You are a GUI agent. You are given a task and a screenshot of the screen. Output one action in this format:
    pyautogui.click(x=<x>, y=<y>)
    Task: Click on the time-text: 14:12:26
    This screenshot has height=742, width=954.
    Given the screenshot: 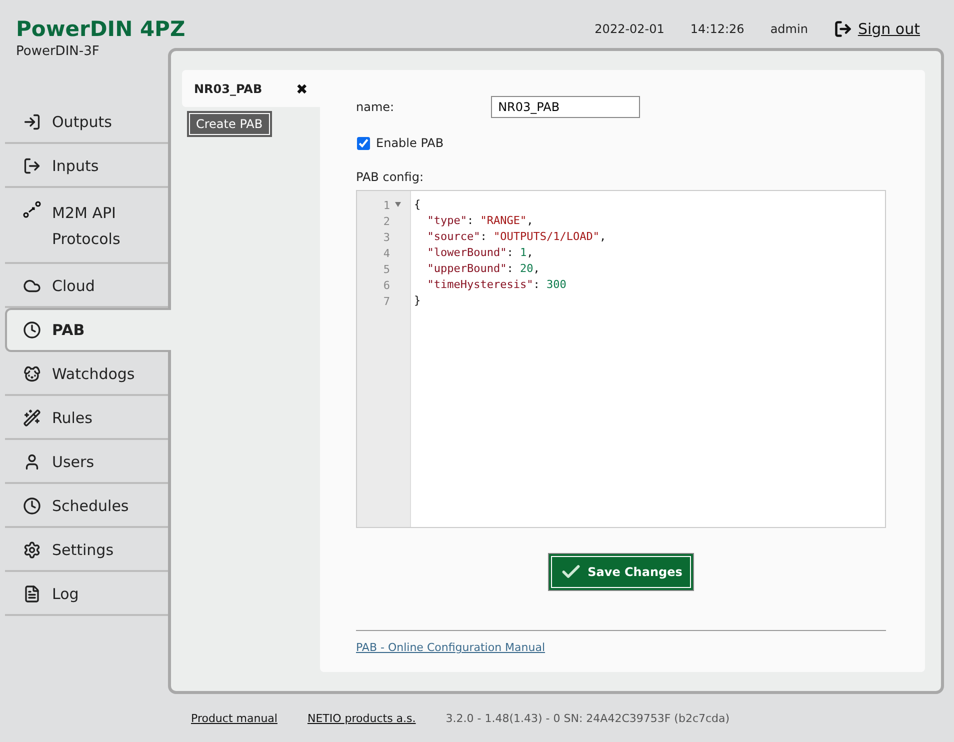 What is the action you would take?
    pyautogui.click(x=717, y=29)
    